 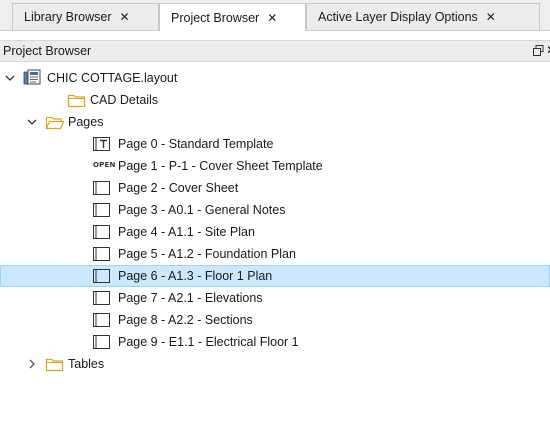 What do you see at coordinates (275, 100) in the screenshot?
I see `tree-item-cad-details: CAD Details` at bounding box center [275, 100].